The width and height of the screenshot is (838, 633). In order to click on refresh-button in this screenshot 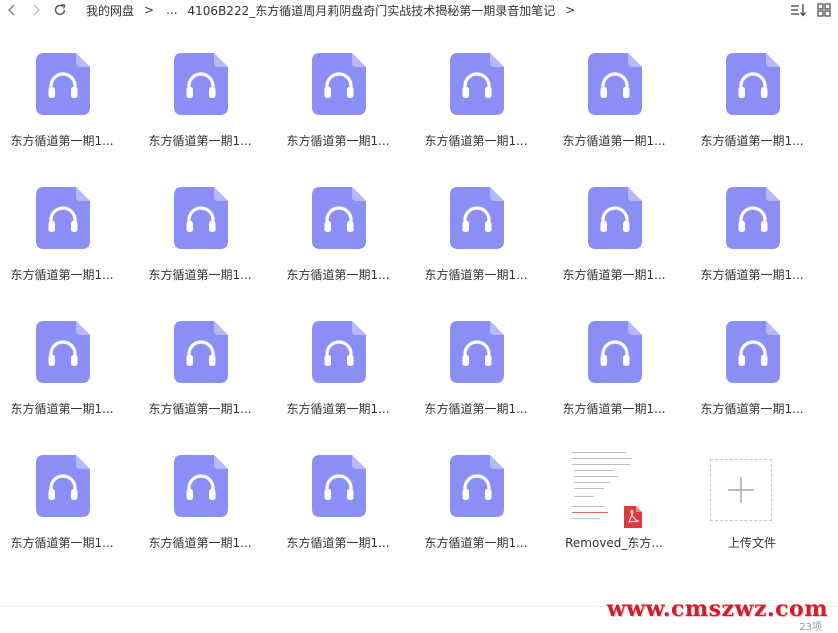, I will do `click(60, 10)`.